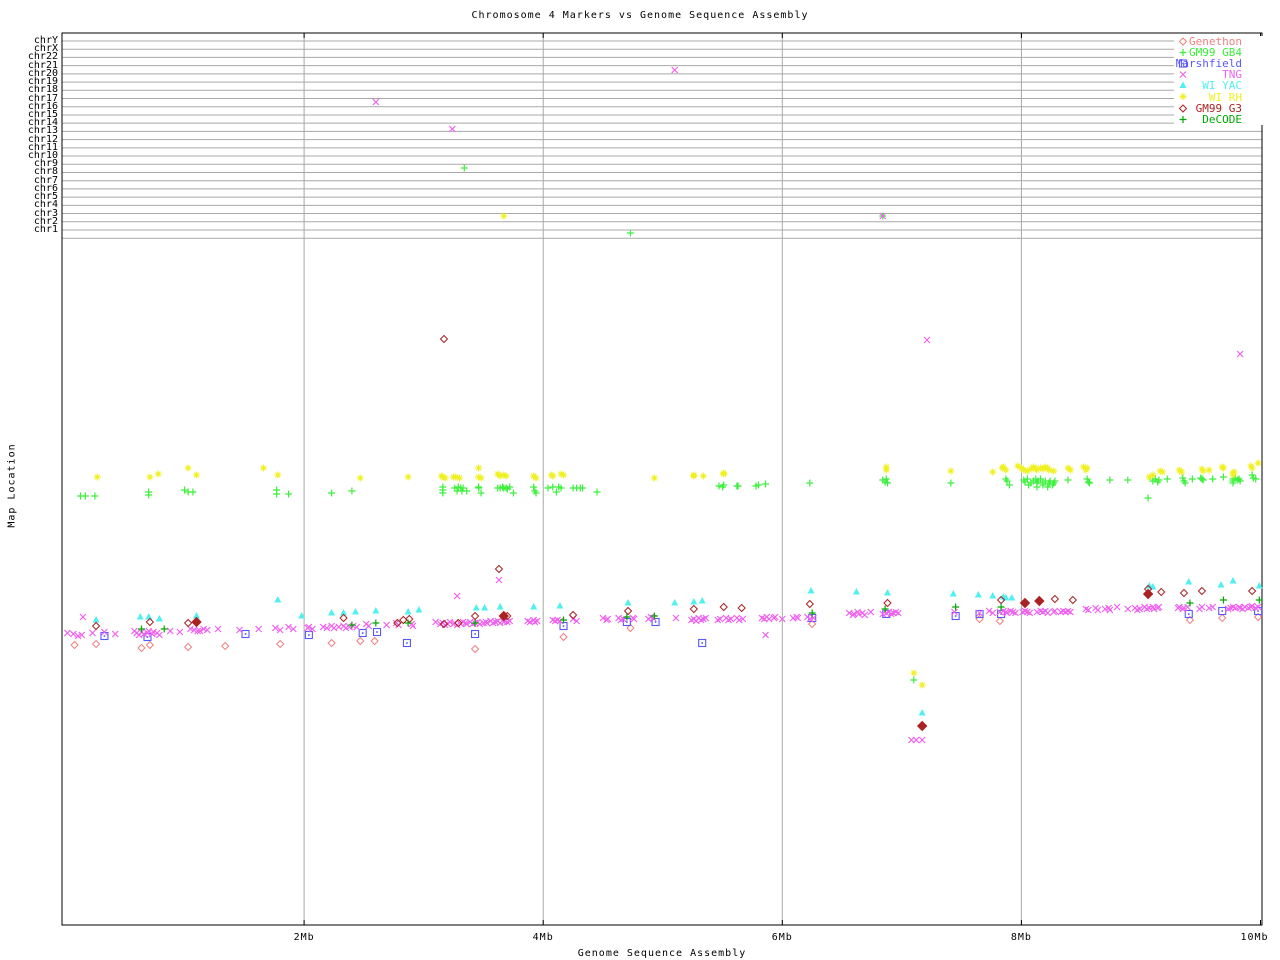 This screenshot has width=1280, height=960. Describe the element at coordinates (672, 660) in the screenshot. I see `series-gm99-g3-large` at that location.